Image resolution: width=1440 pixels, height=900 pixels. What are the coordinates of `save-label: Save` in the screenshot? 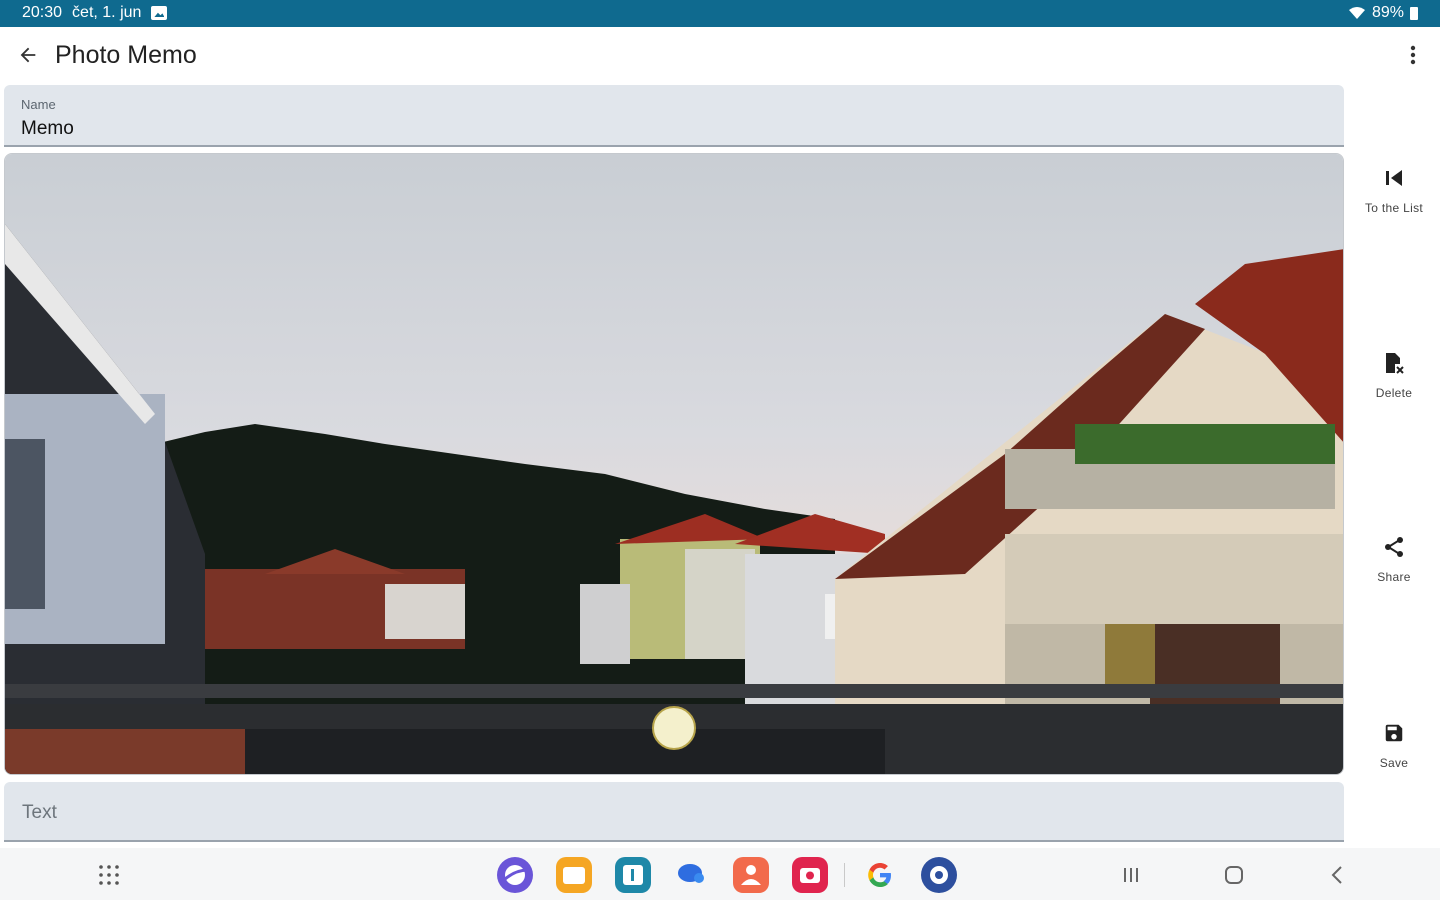 It's located at (1394, 763).